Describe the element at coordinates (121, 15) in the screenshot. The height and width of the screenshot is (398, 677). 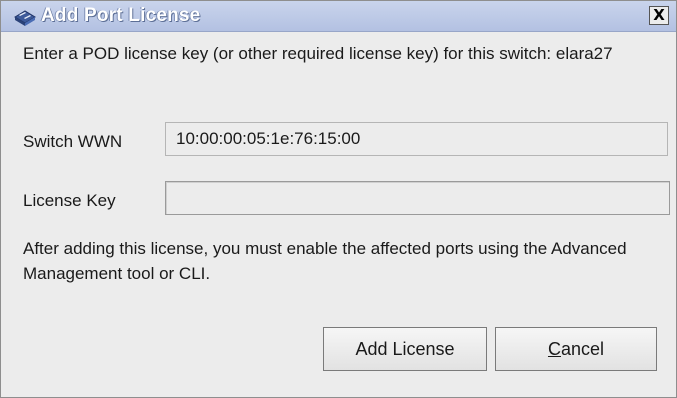
I see `dialog-title: Add Port License` at that location.